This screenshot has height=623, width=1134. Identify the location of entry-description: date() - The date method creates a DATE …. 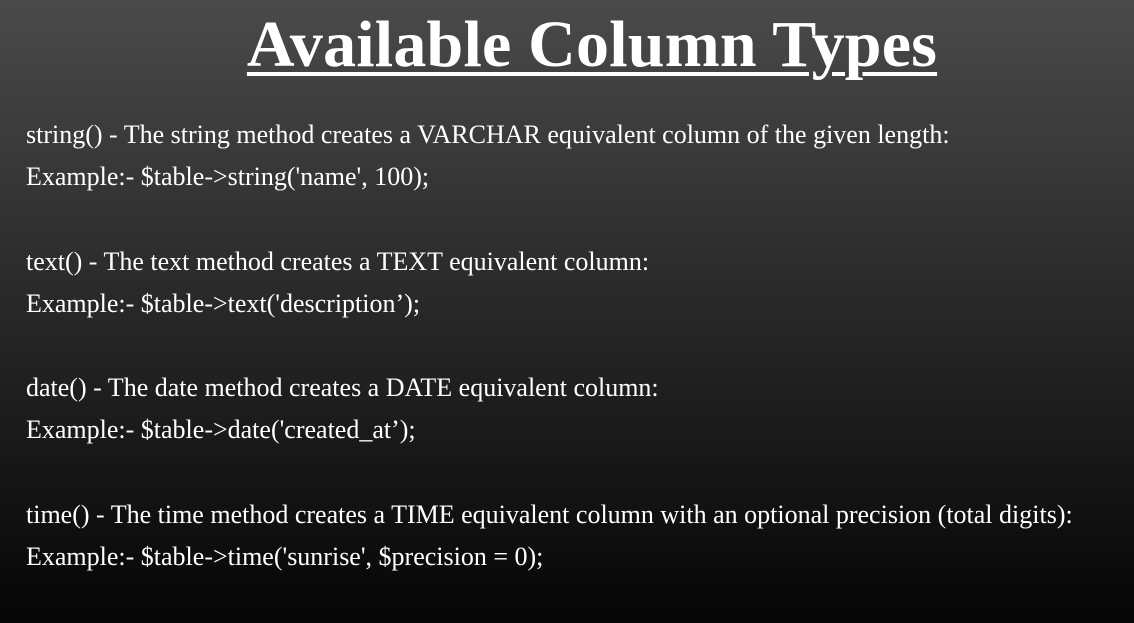
(342, 387).